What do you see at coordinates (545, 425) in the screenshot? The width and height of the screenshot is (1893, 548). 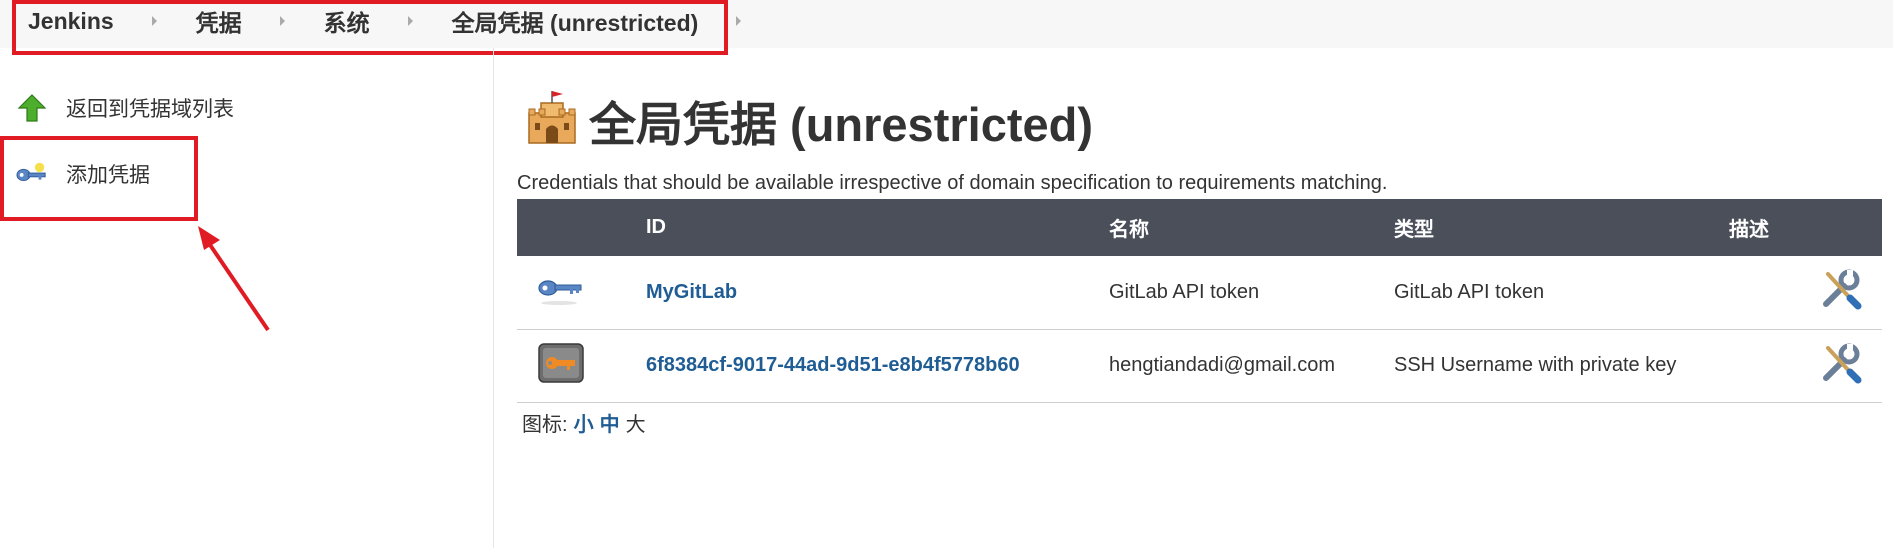 I see `icon-size-label: 图标:` at bounding box center [545, 425].